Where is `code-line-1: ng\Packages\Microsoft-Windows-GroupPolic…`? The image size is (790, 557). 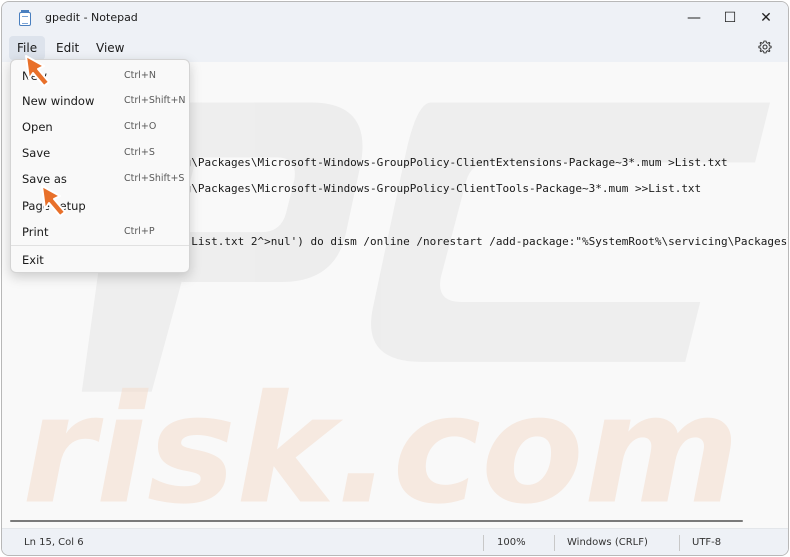 code-line-1: ng\Packages\Microsoft-Windows-GroupPolic… is located at coordinates (453, 162).